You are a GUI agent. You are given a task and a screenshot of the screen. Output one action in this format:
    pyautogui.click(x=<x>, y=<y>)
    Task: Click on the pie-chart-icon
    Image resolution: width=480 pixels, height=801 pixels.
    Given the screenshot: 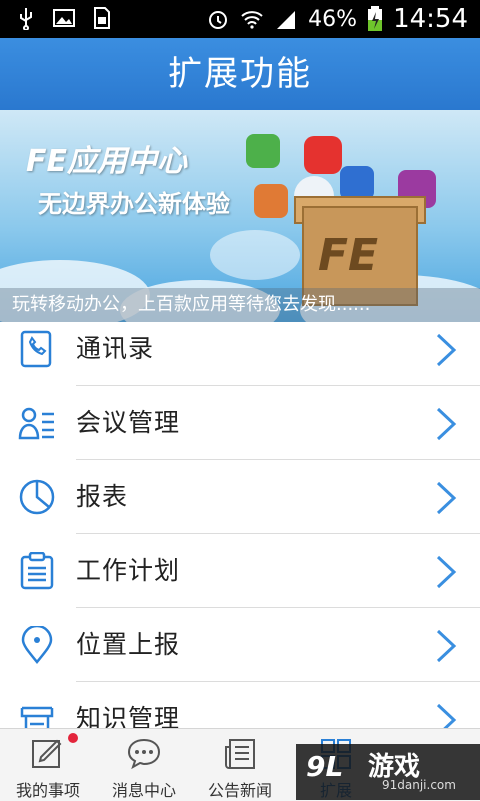 What is the action you would take?
    pyautogui.click(x=37, y=497)
    